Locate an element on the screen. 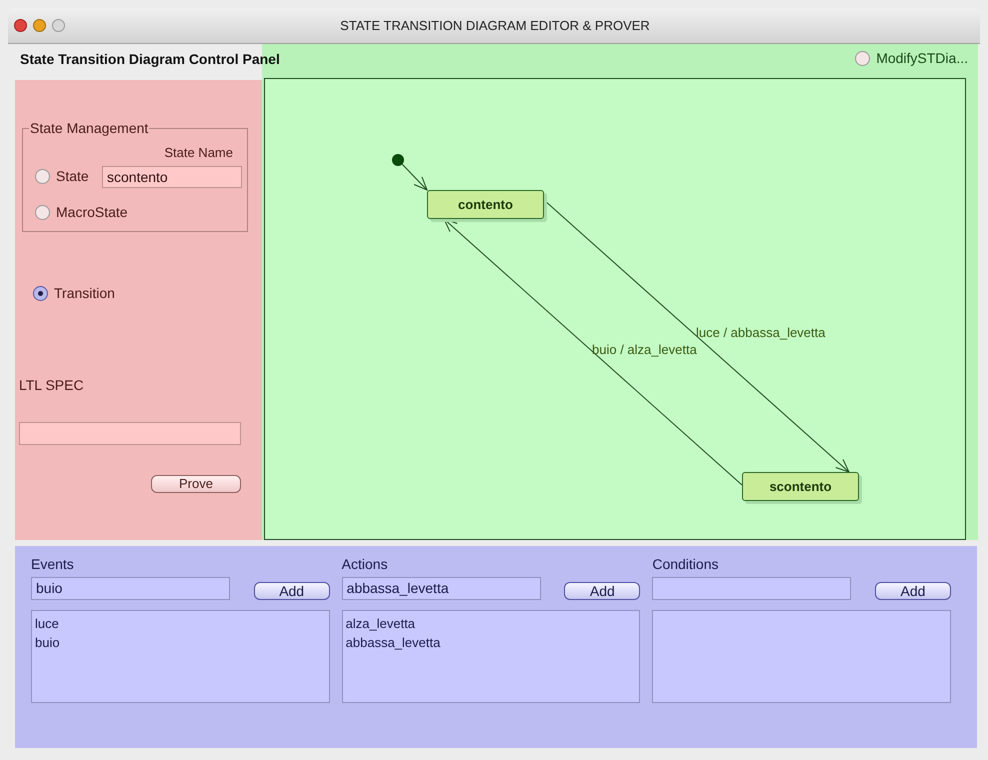 This screenshot has width=988, height=760. transition-label: luce / abbassa_levetta is located at coordinates (761, 333).